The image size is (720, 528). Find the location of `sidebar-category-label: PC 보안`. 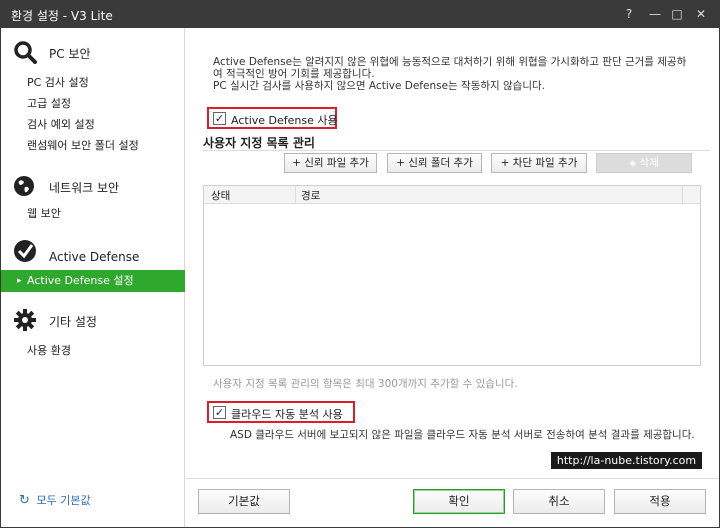

sidebar-category-label: PC 보안 is located at coordinates (70, 54).